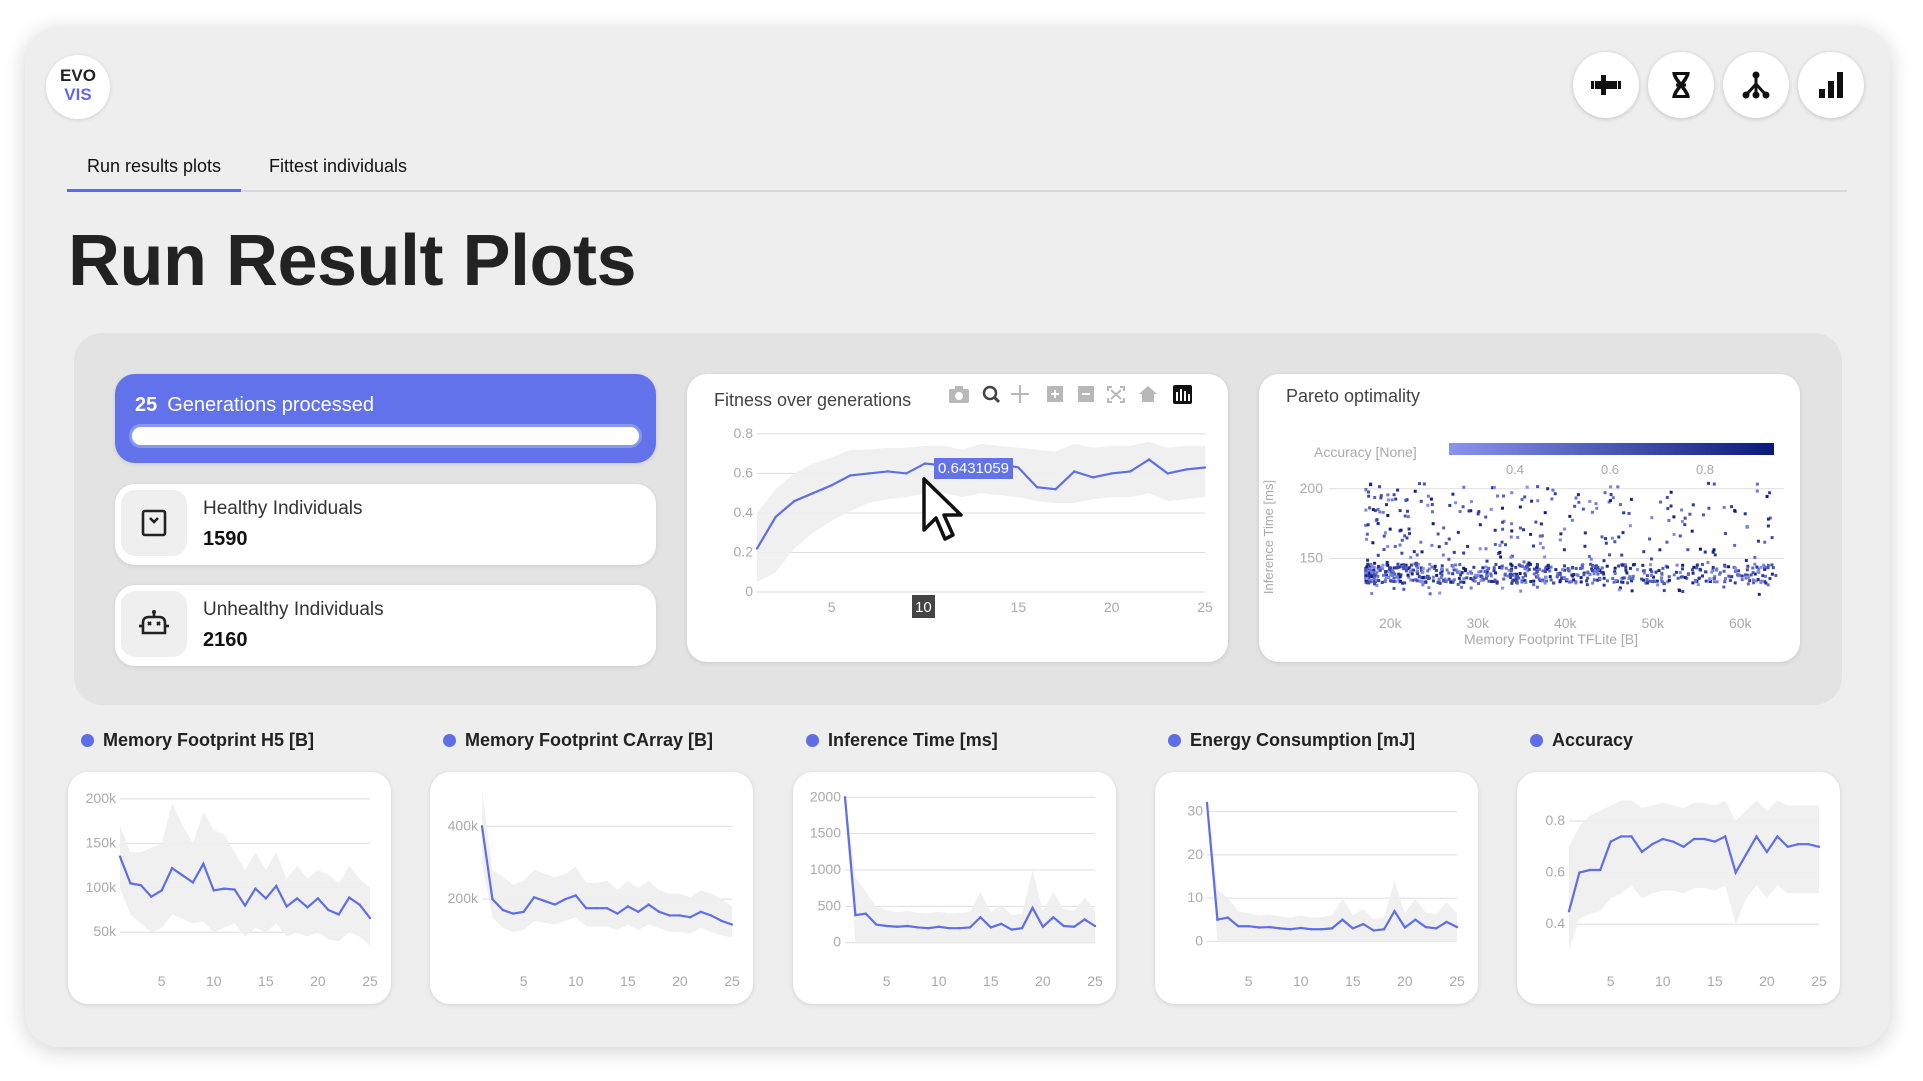  I want to click on colorbar-tick: 0.4, so click(1515, 469).